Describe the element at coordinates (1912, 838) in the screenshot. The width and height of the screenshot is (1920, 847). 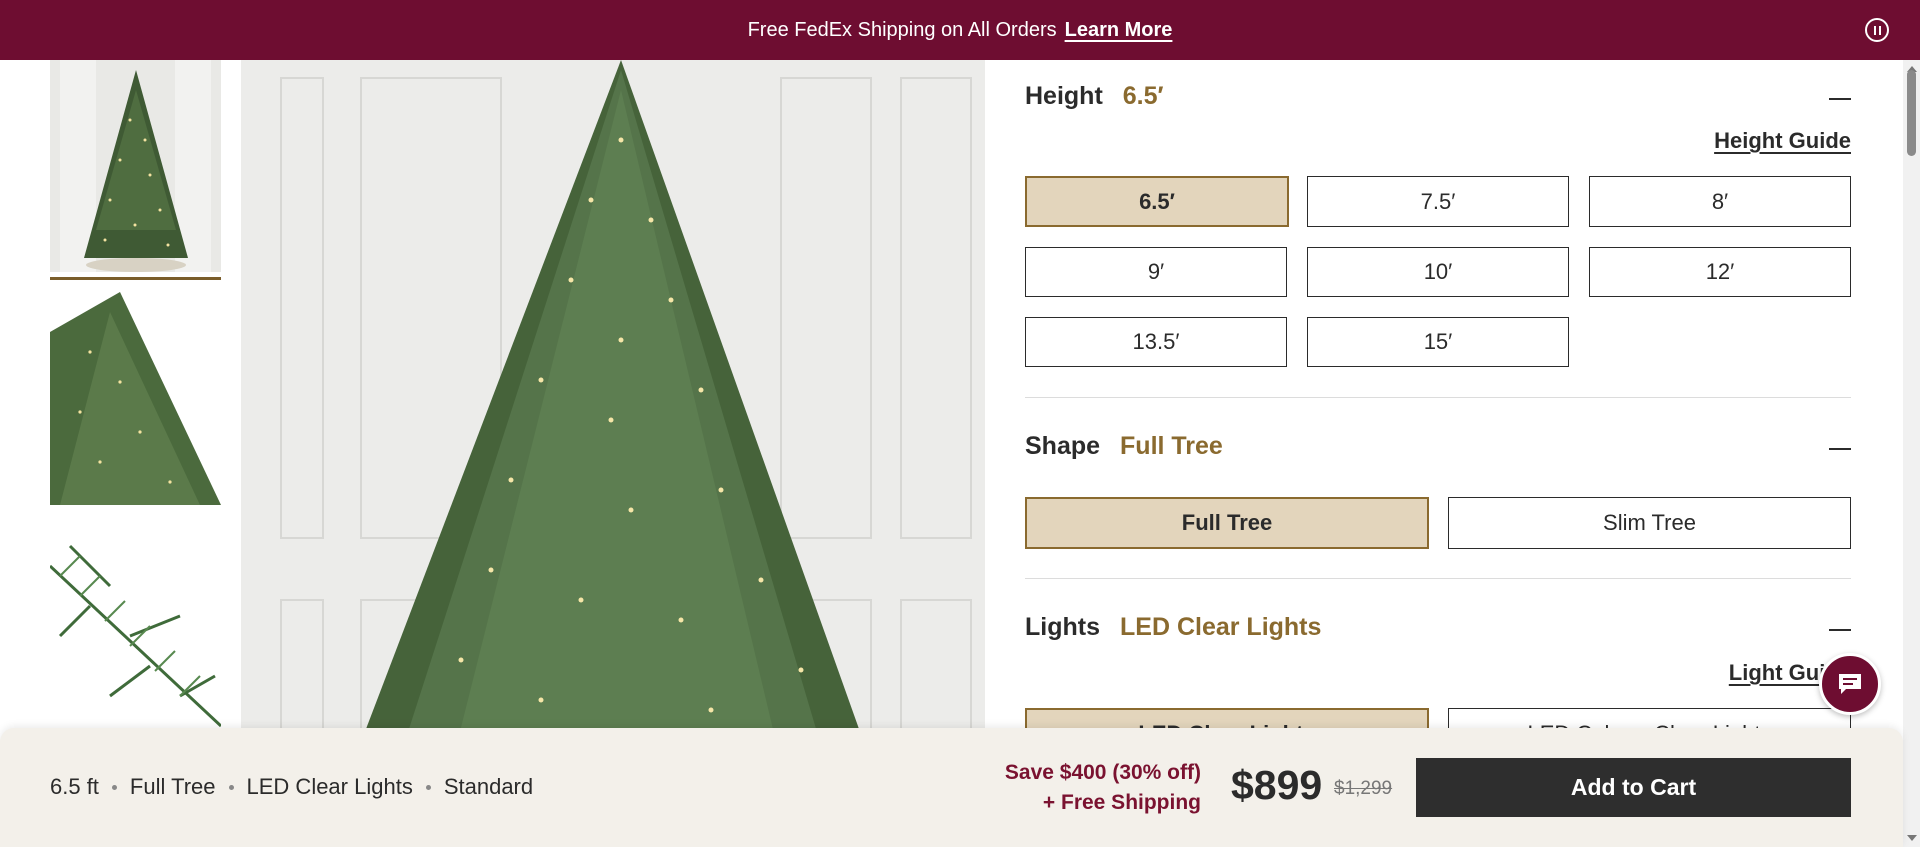
I see `scroll-down-icon` at that location.